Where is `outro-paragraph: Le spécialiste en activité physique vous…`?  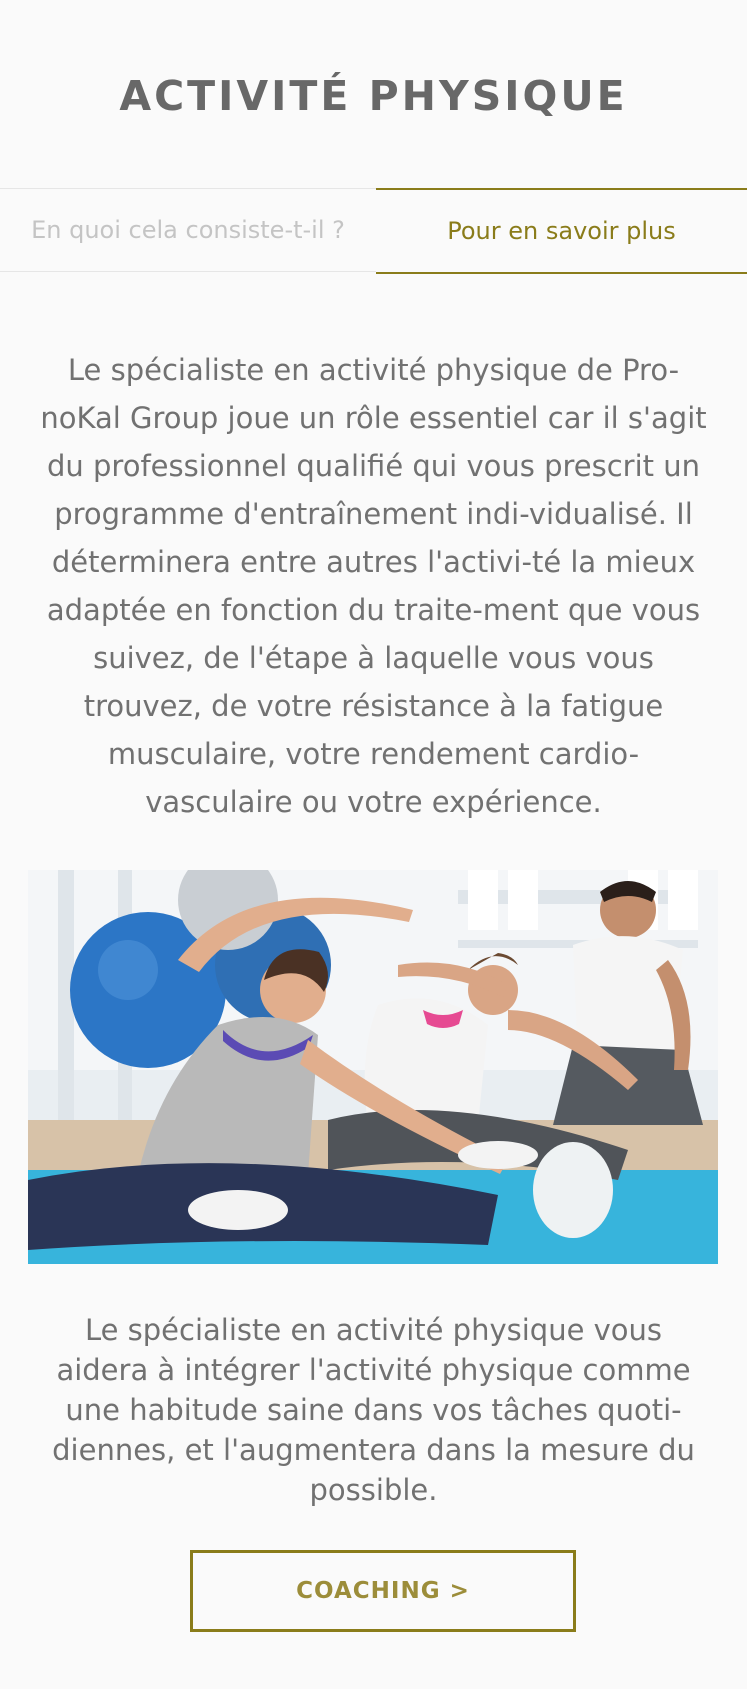 outro-paragraph: Le spécialiste en activité physique vous… is located at coordinates (373, 1410).